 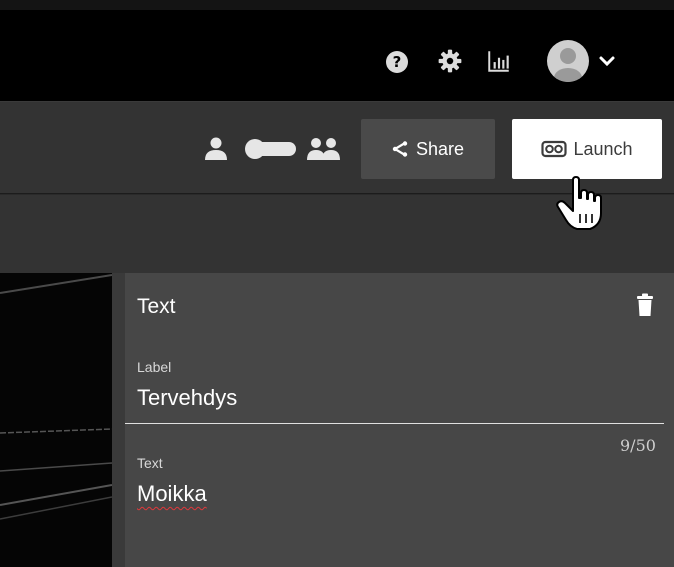 I want to click on scene-viewport, so click(x=56, y=420).